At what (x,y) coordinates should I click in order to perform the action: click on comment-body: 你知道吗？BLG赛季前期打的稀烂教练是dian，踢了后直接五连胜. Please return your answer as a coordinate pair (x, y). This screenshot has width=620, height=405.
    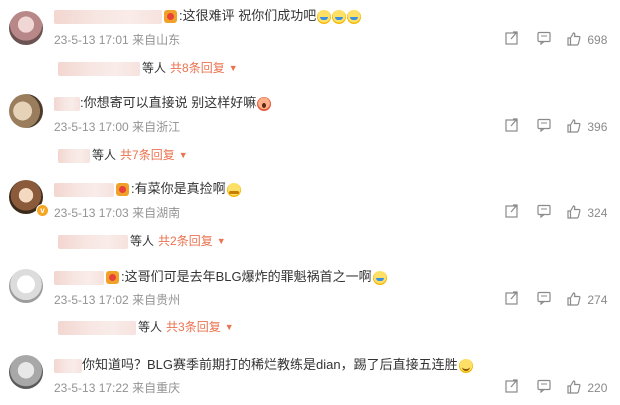
    Looking at the image, I should click on (263, 365).